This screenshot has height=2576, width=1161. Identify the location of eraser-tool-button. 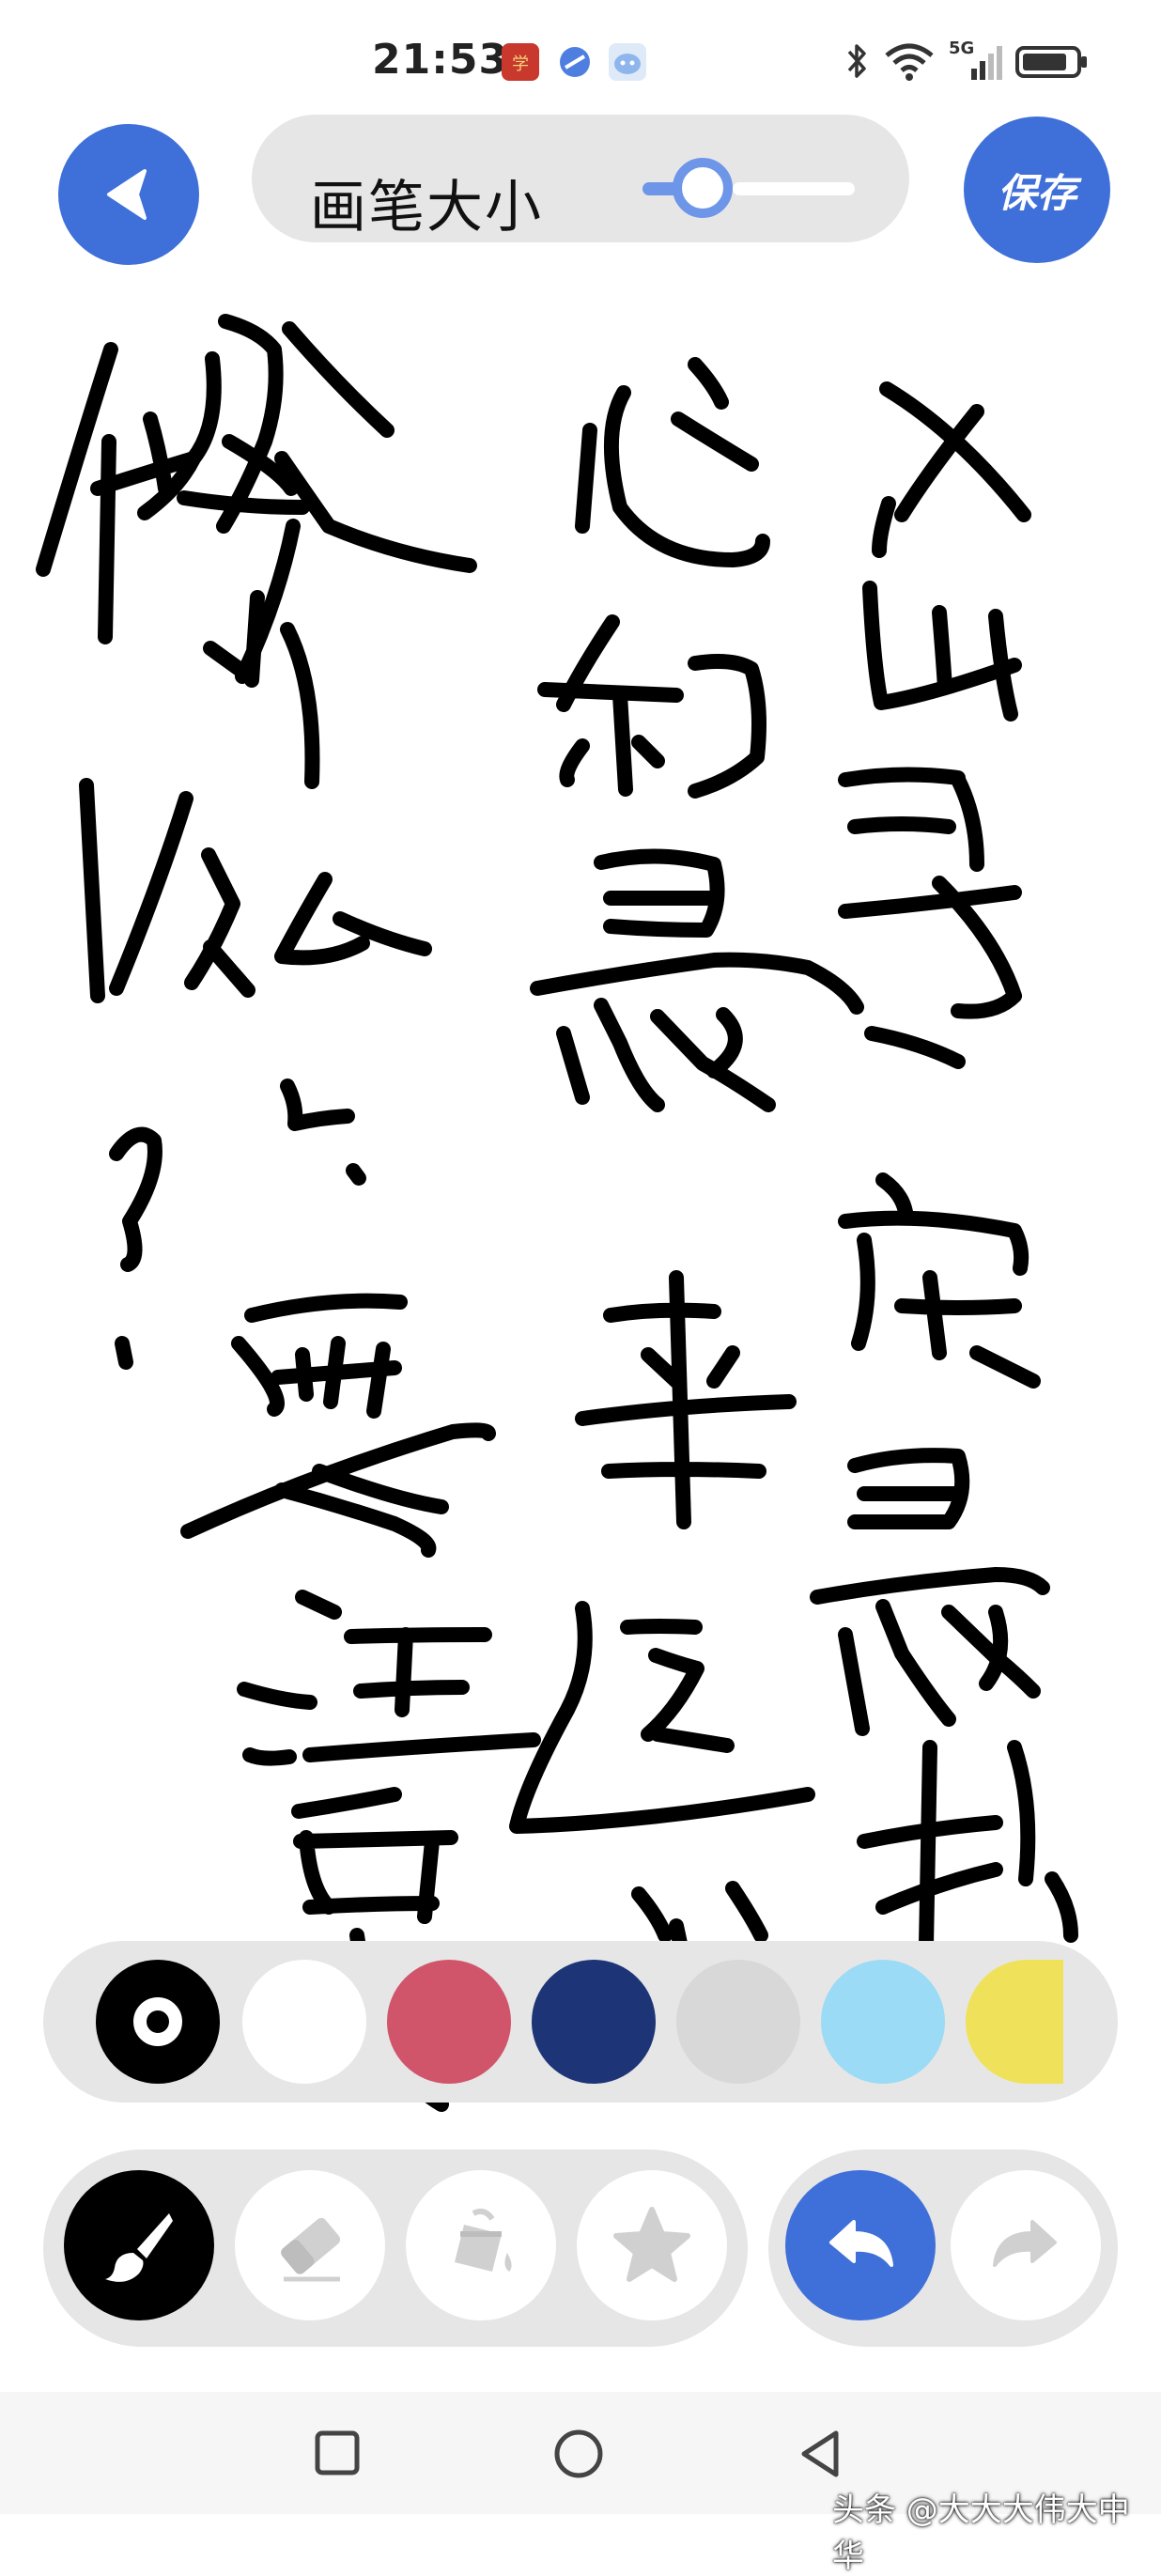
(310, 2245).